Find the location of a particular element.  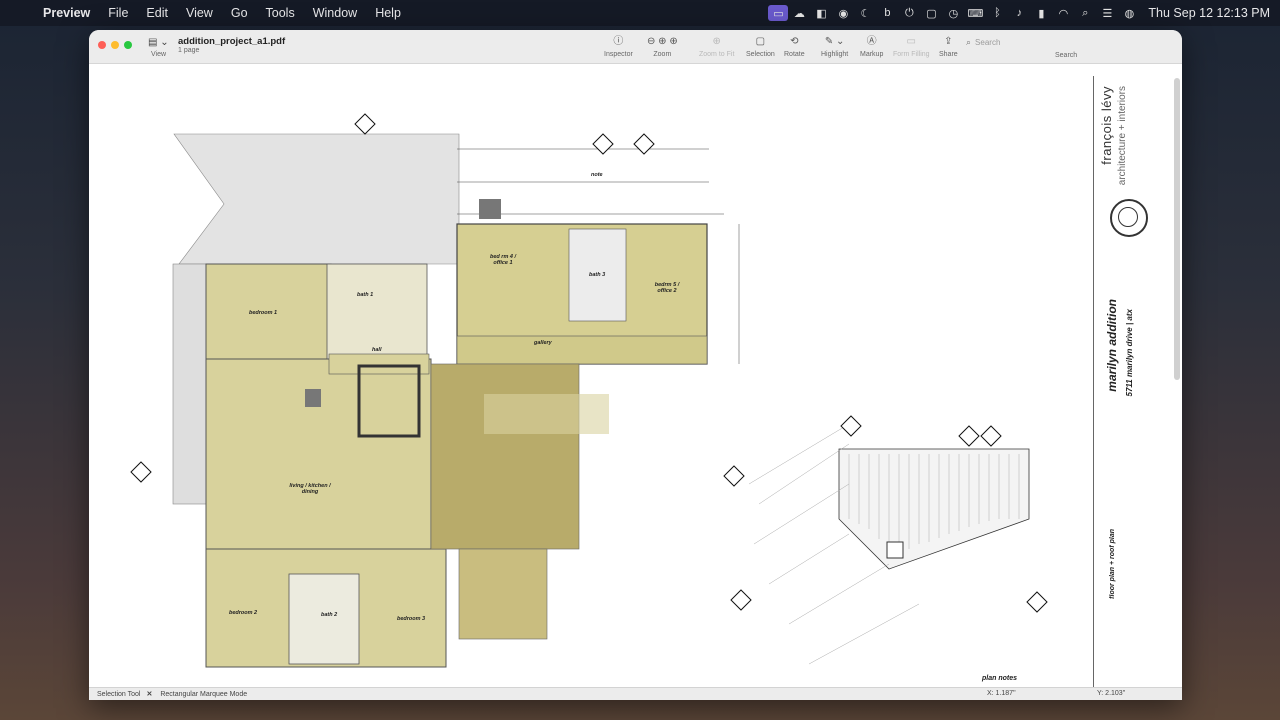

zoom-window-button is located at coordinates (128, 45).